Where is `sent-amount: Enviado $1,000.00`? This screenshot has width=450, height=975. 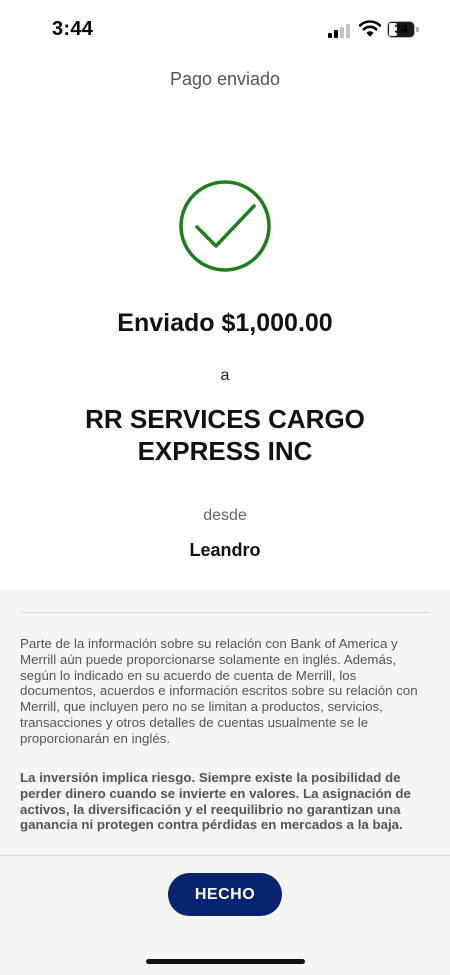 sent-amount: Enviado $1,000.00 is located at coordinates (225, 323).